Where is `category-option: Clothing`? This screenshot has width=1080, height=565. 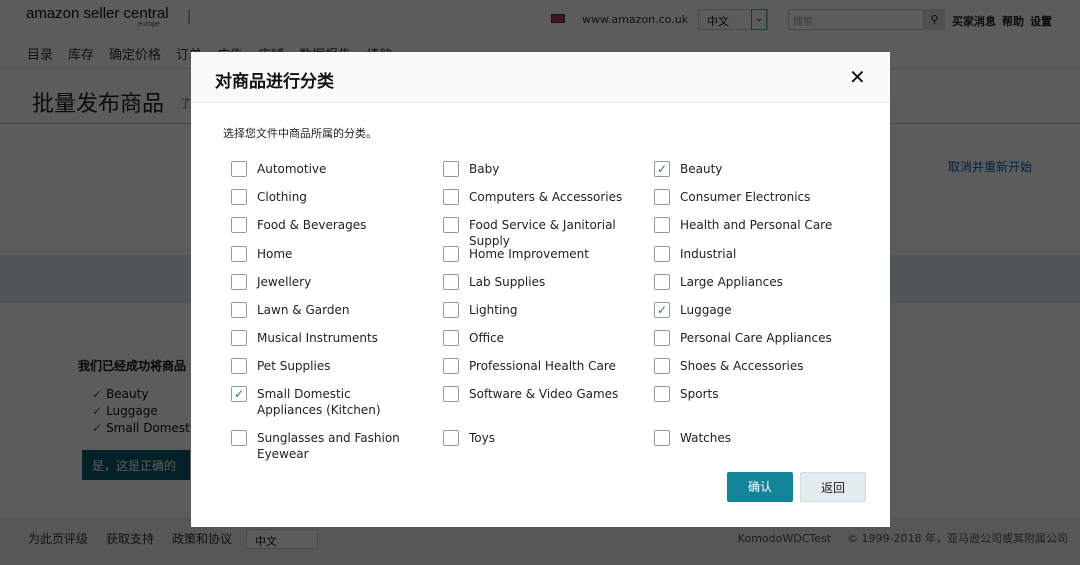 category-option: Clothing is located at coordinates (331, 197).